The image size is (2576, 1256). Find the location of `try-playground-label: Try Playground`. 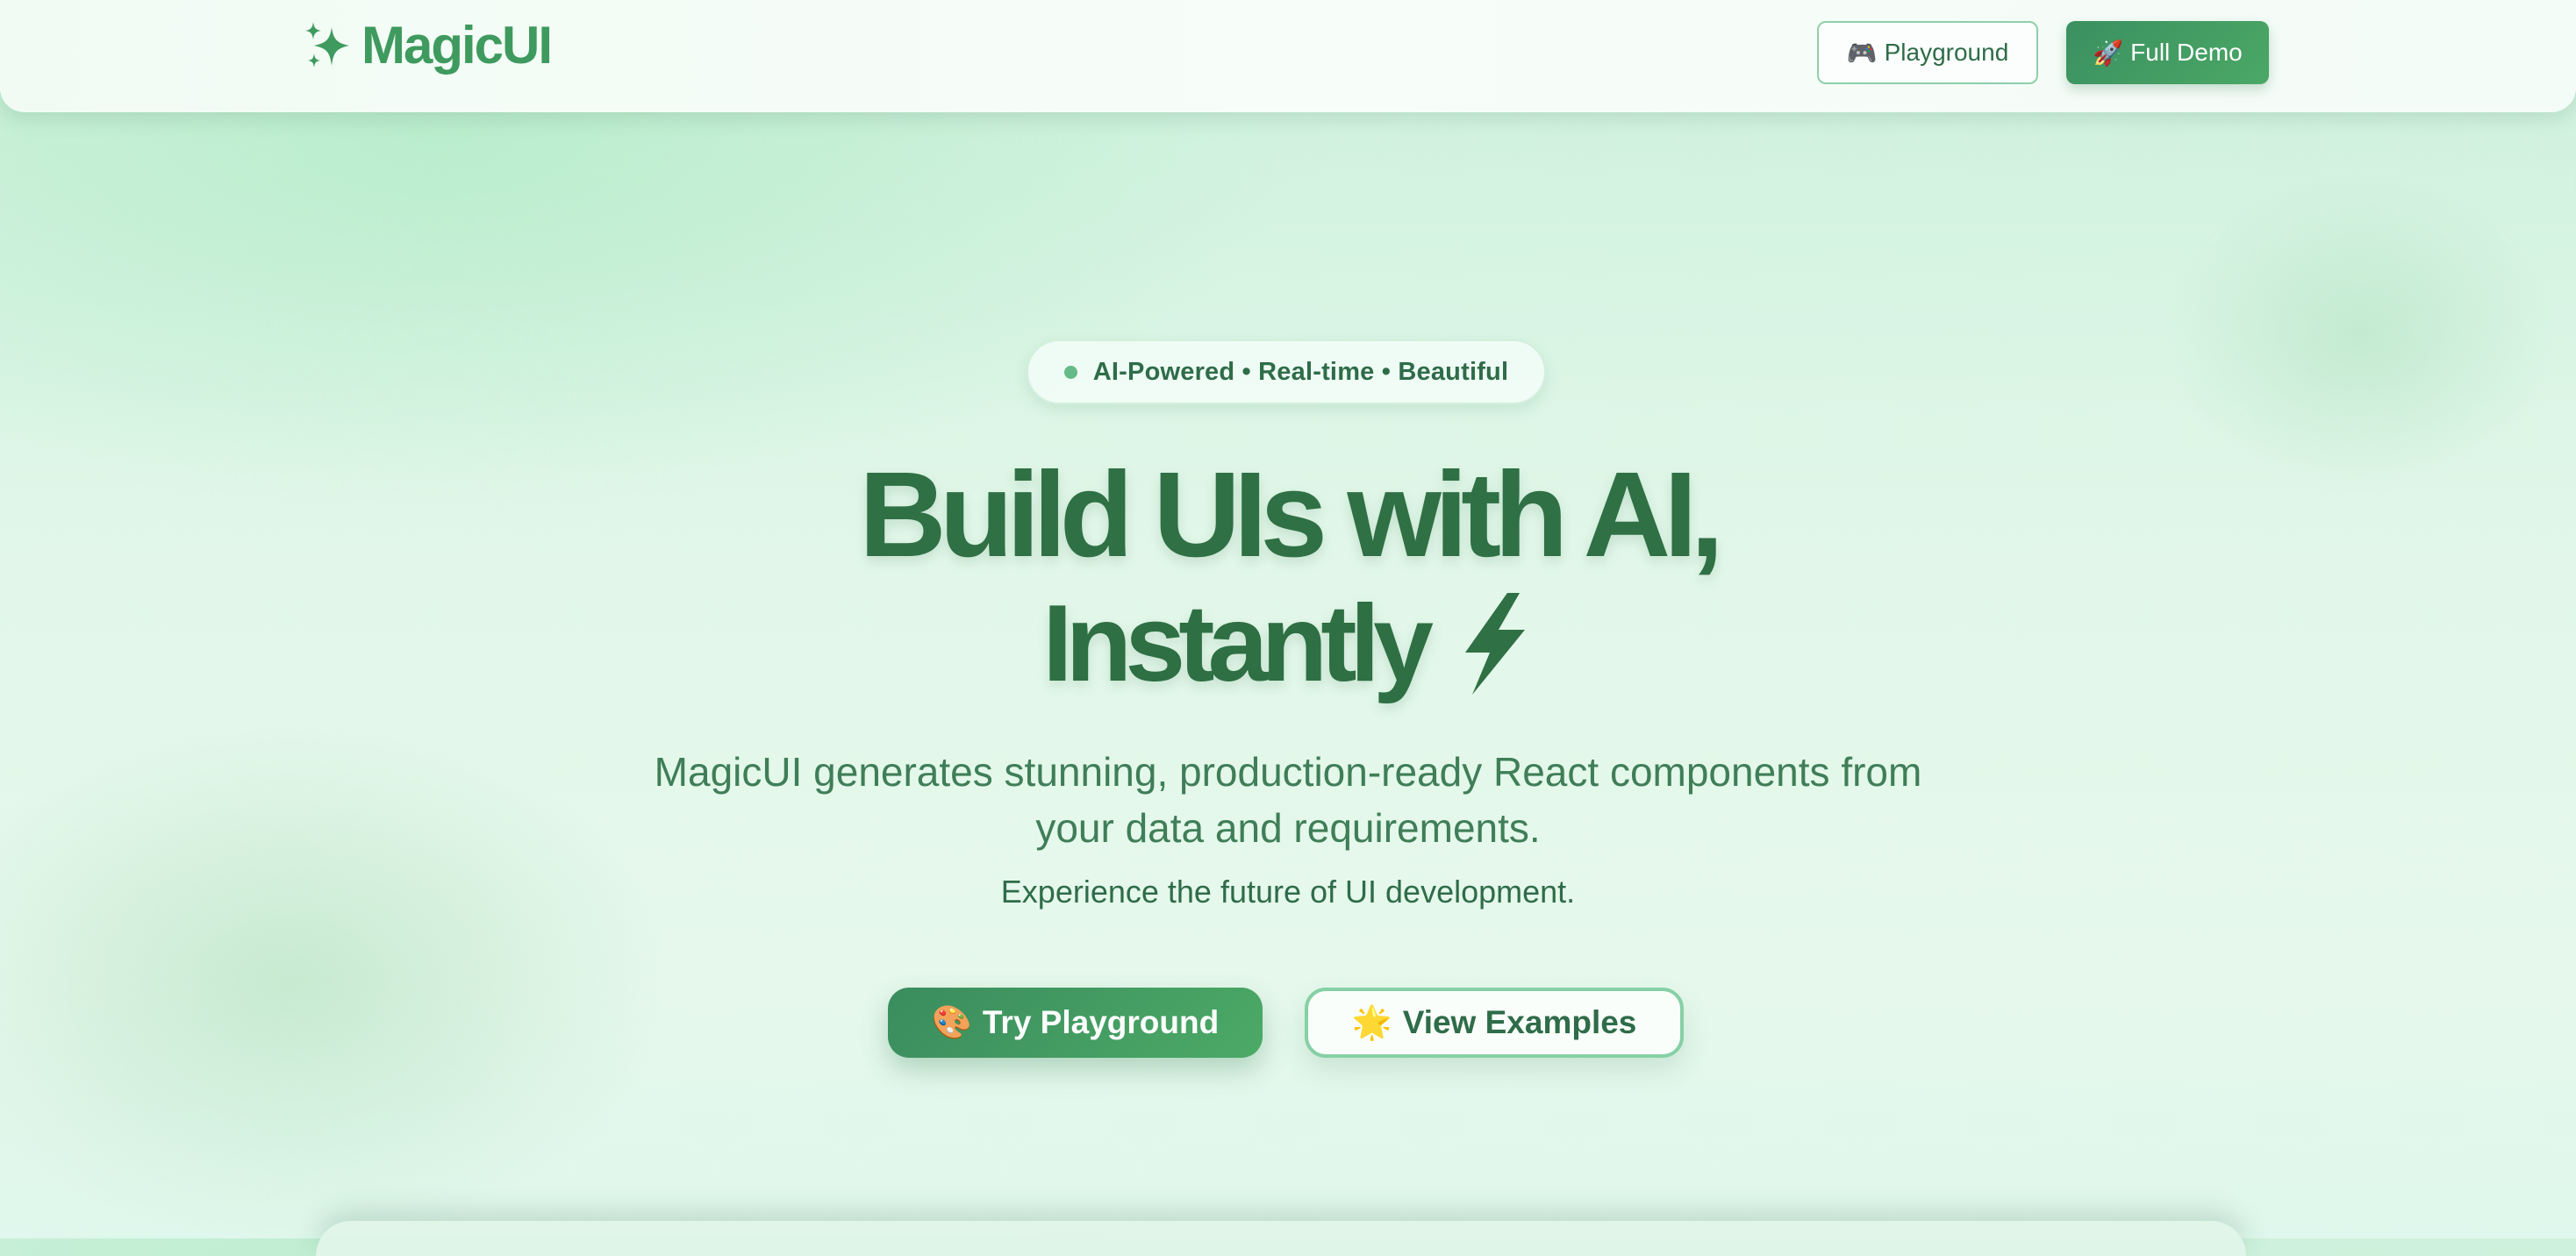

try-playground-label: Try Playground is located at coordinates (1101, 1022).